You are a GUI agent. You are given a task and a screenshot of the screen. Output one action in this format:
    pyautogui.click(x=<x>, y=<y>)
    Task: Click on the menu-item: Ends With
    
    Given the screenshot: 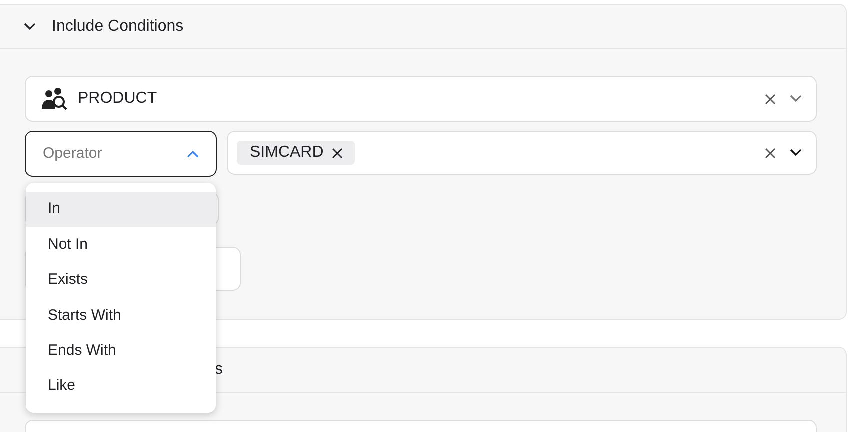 What is the action you would take?
    pyautogui.click(x=121, y=351)
    